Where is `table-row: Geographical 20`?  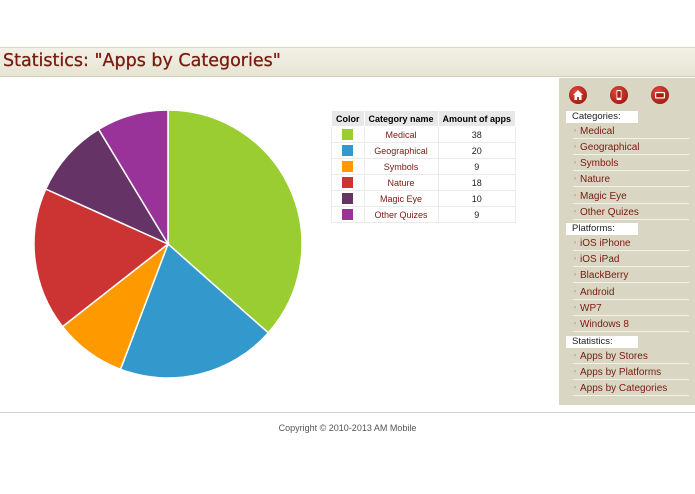 table-row: Geographical 20 is located at coordinates (424, 150).